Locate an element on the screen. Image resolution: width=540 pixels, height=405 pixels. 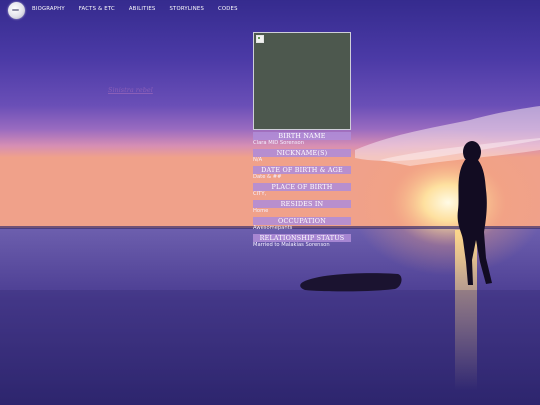
nav-item-codes: CODES is located at coordinates (228, 9).